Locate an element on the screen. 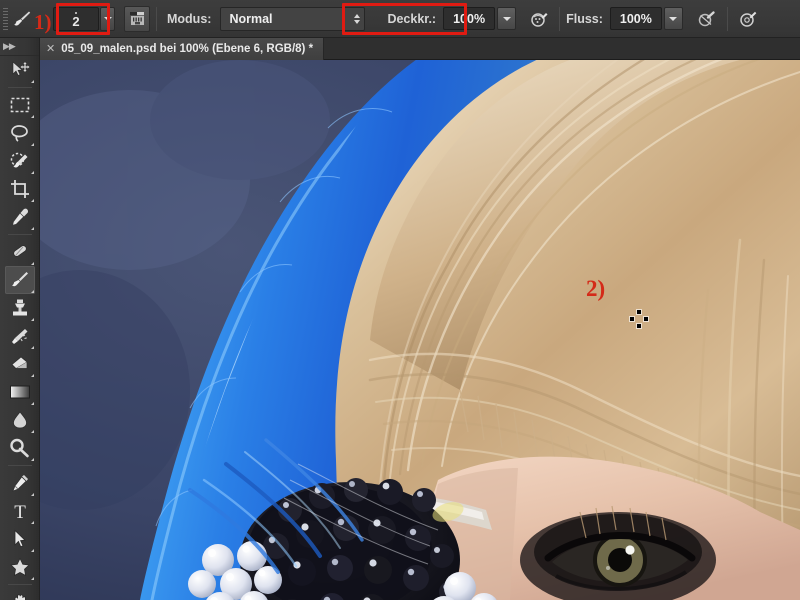 The image size is (800, 600). clone-stamp-tool is located at coordinates (20, 308).